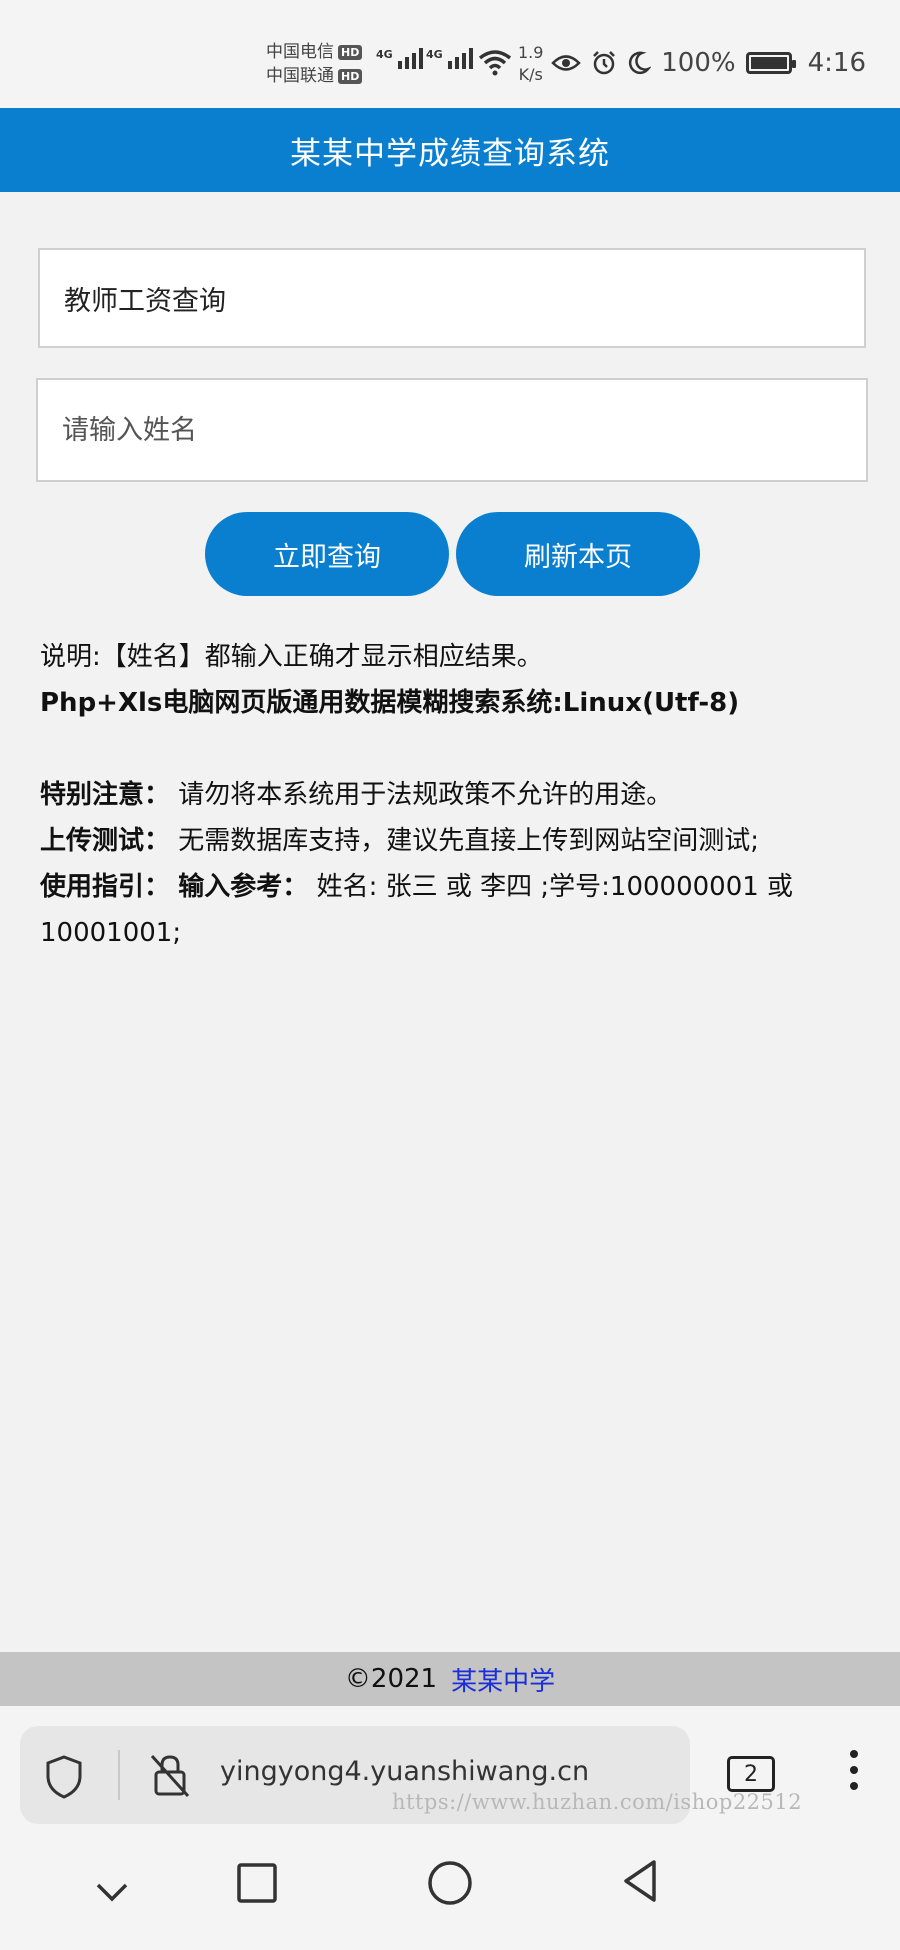  I want to click on carrier-info: 中国电信 HD 中国联通 HD, so click(314, 64).